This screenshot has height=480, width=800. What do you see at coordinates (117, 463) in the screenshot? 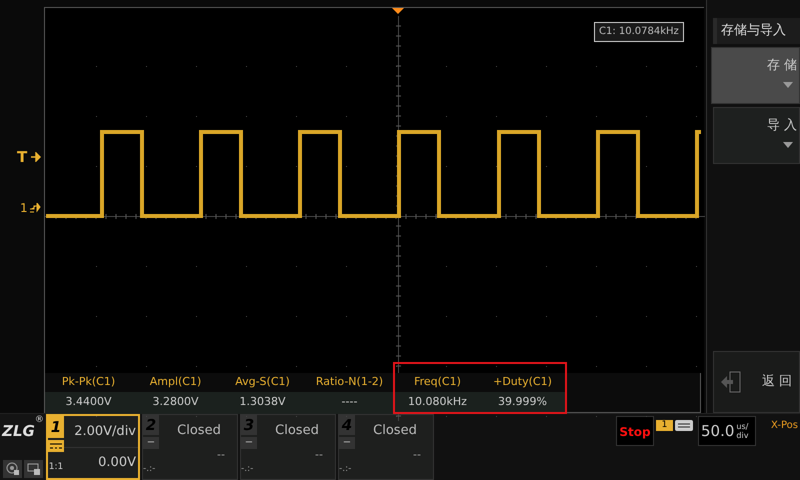
I see `channel-offset: 0.00V` at bounding box center [117, 463].